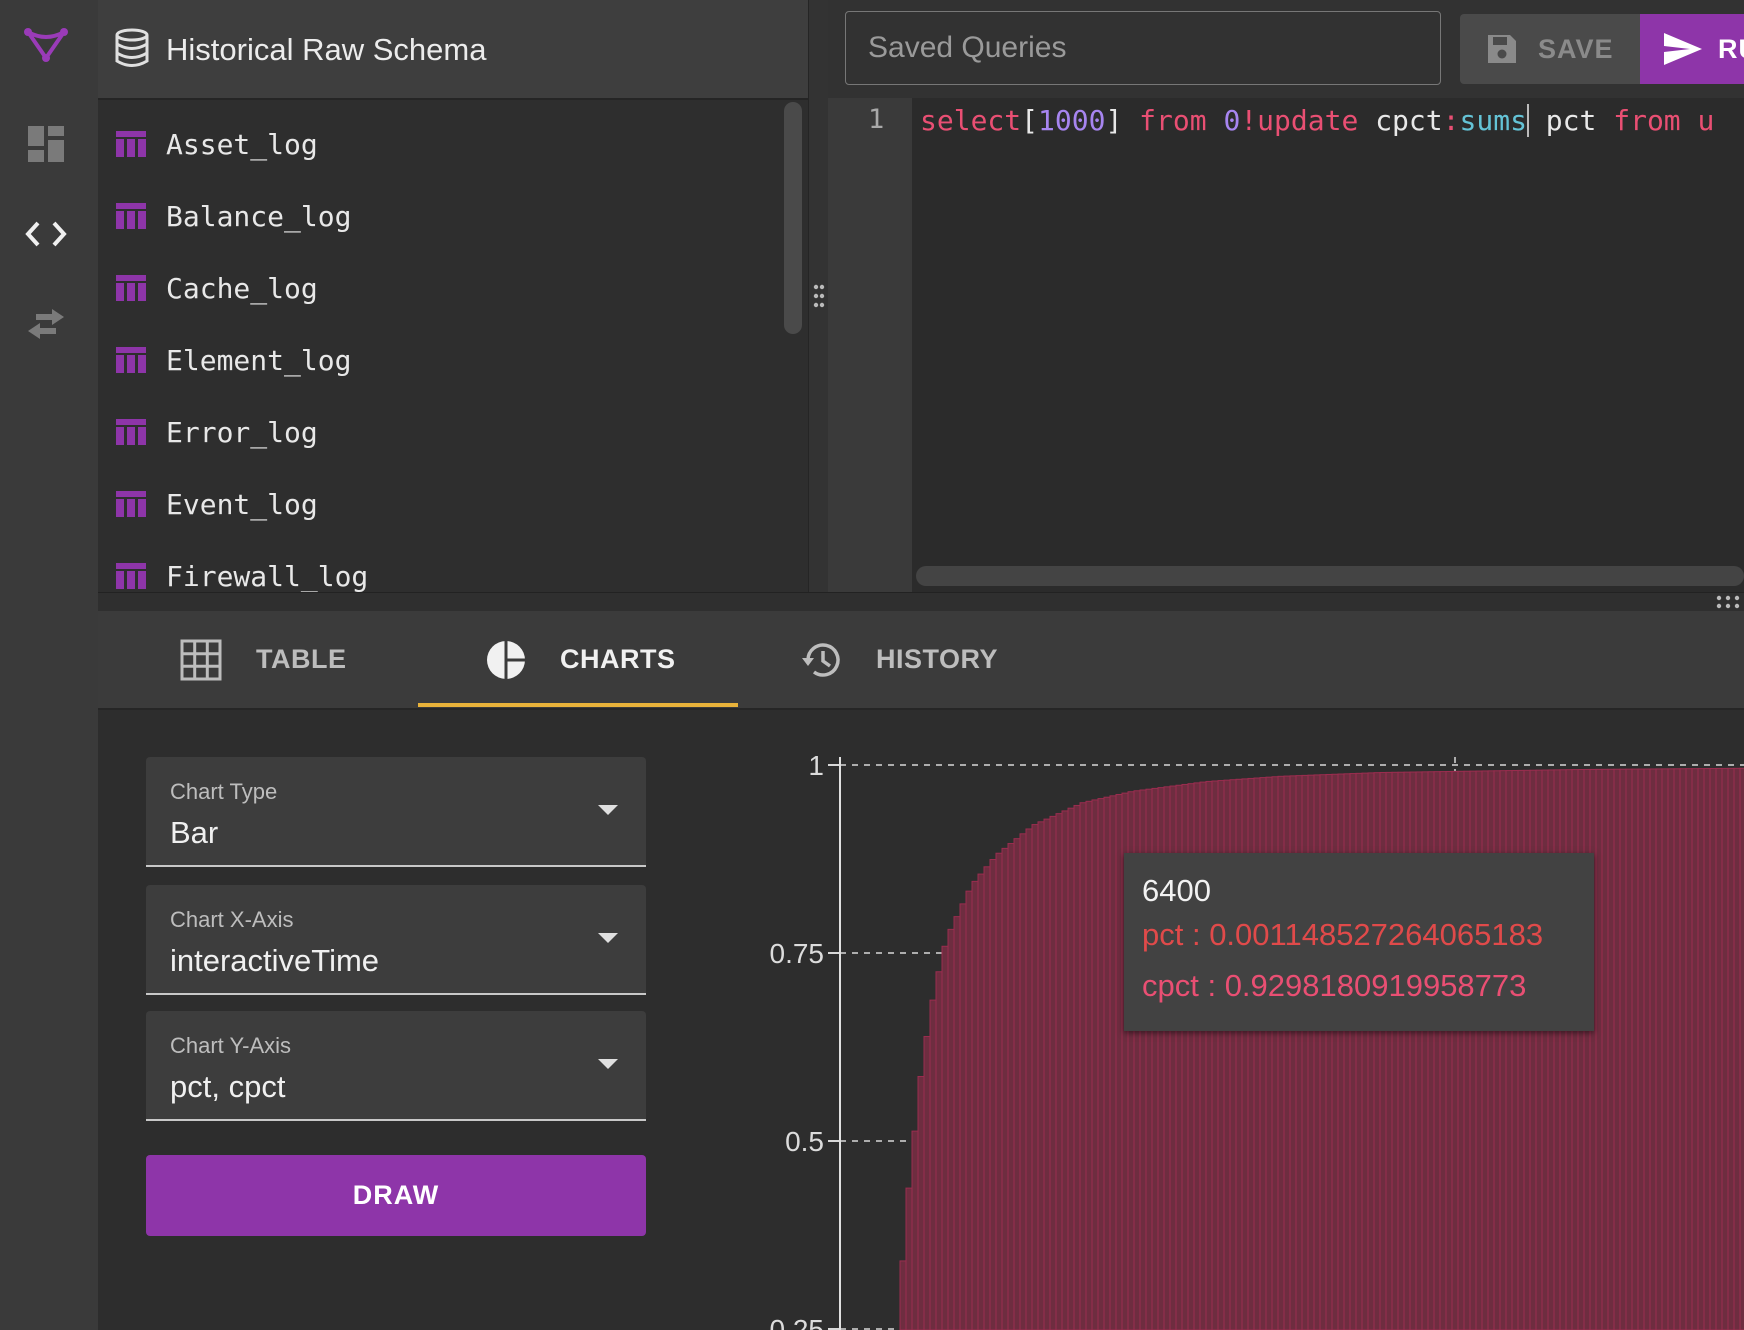  I want to click on horizontal-splitter, so click(921, 602).